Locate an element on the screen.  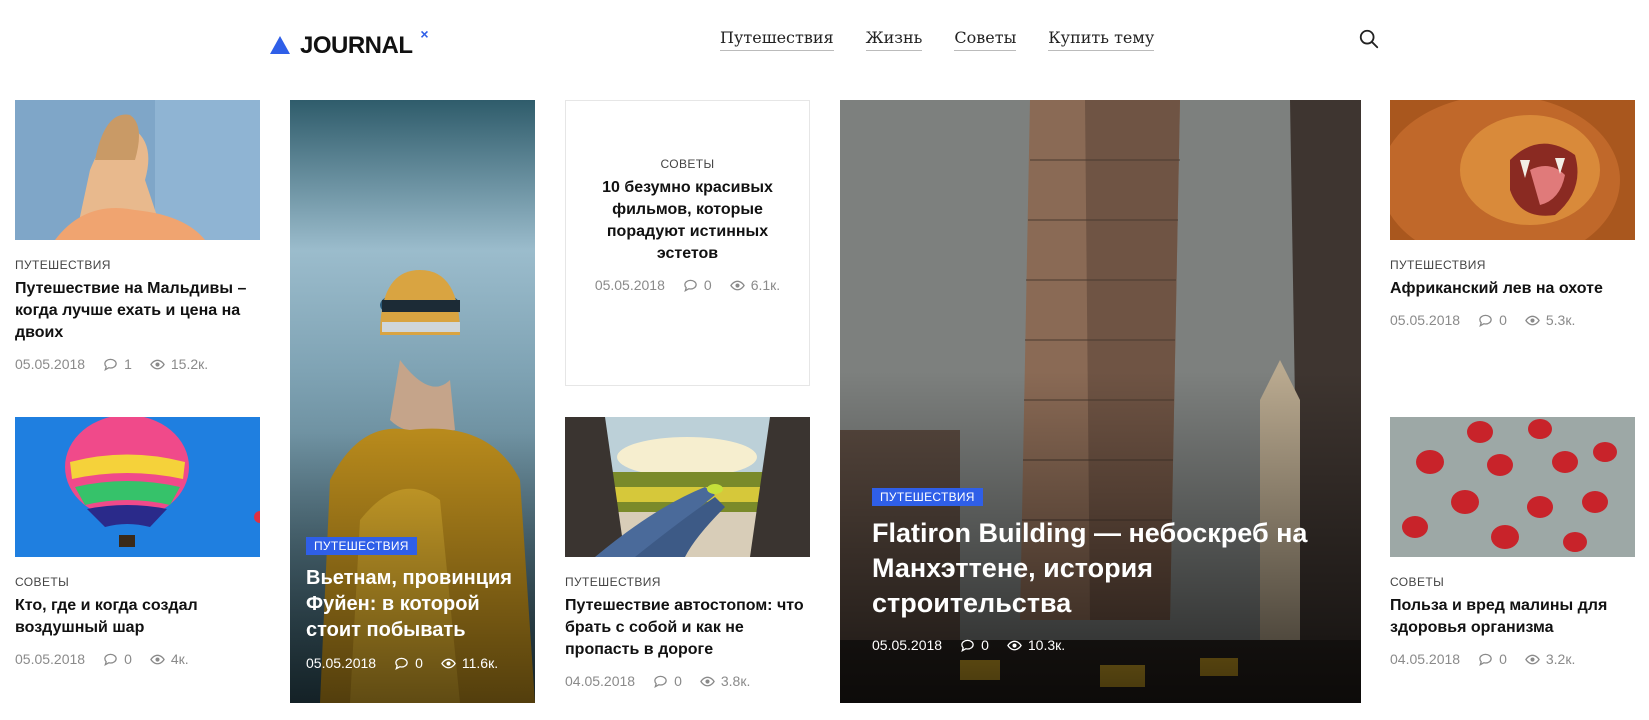
views-value: 11.6к. is located at coordinates (480, 663).